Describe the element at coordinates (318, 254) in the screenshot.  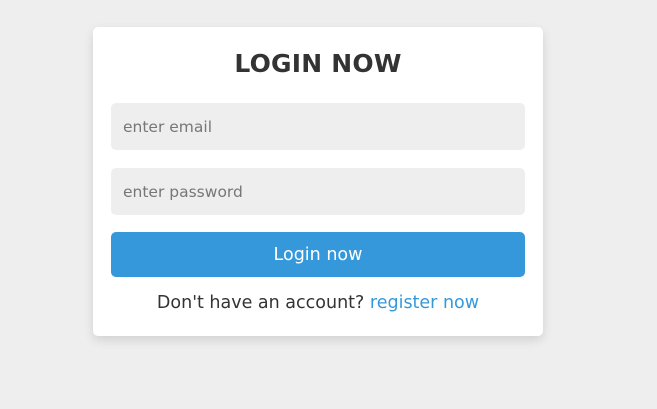
I see `login-button: Login now` at that location.